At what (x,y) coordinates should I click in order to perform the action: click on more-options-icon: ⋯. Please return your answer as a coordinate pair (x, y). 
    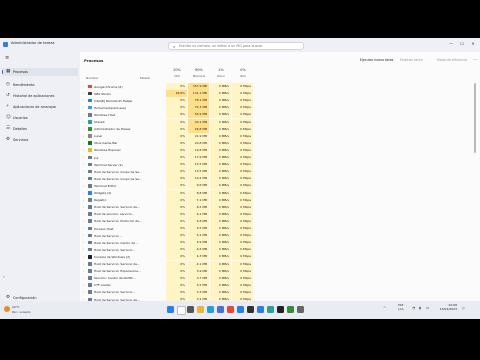
    Looking at the image, I should click on (475, 59).